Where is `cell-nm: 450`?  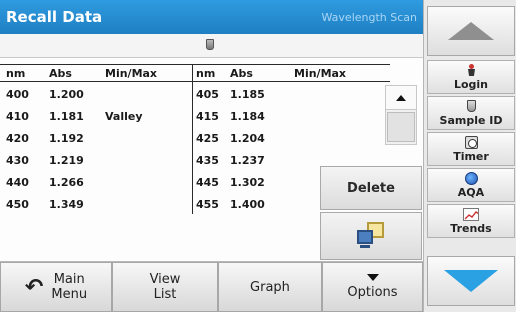
cell-nm: 450 is located at coordinates (17, 204).